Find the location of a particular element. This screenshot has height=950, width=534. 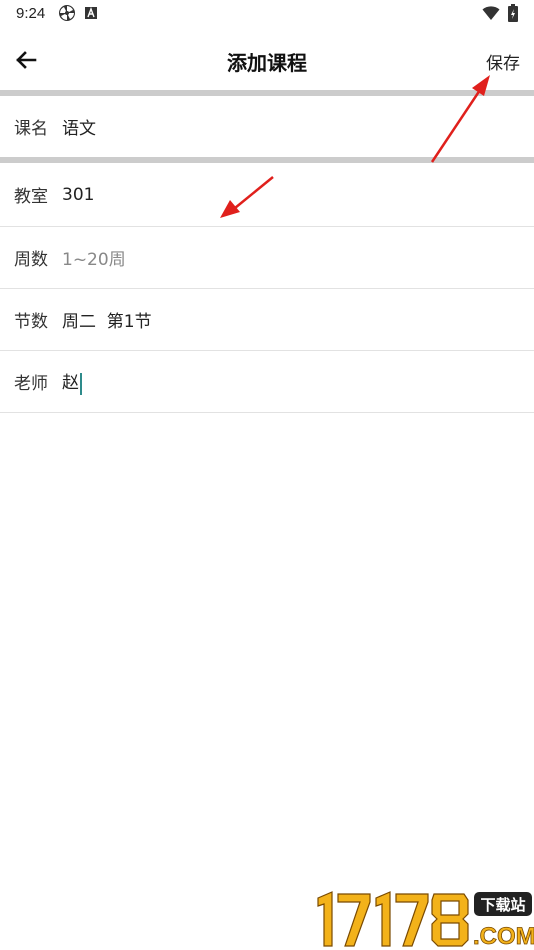

teacher-value: 赵 is located at coordinates (70, 383).